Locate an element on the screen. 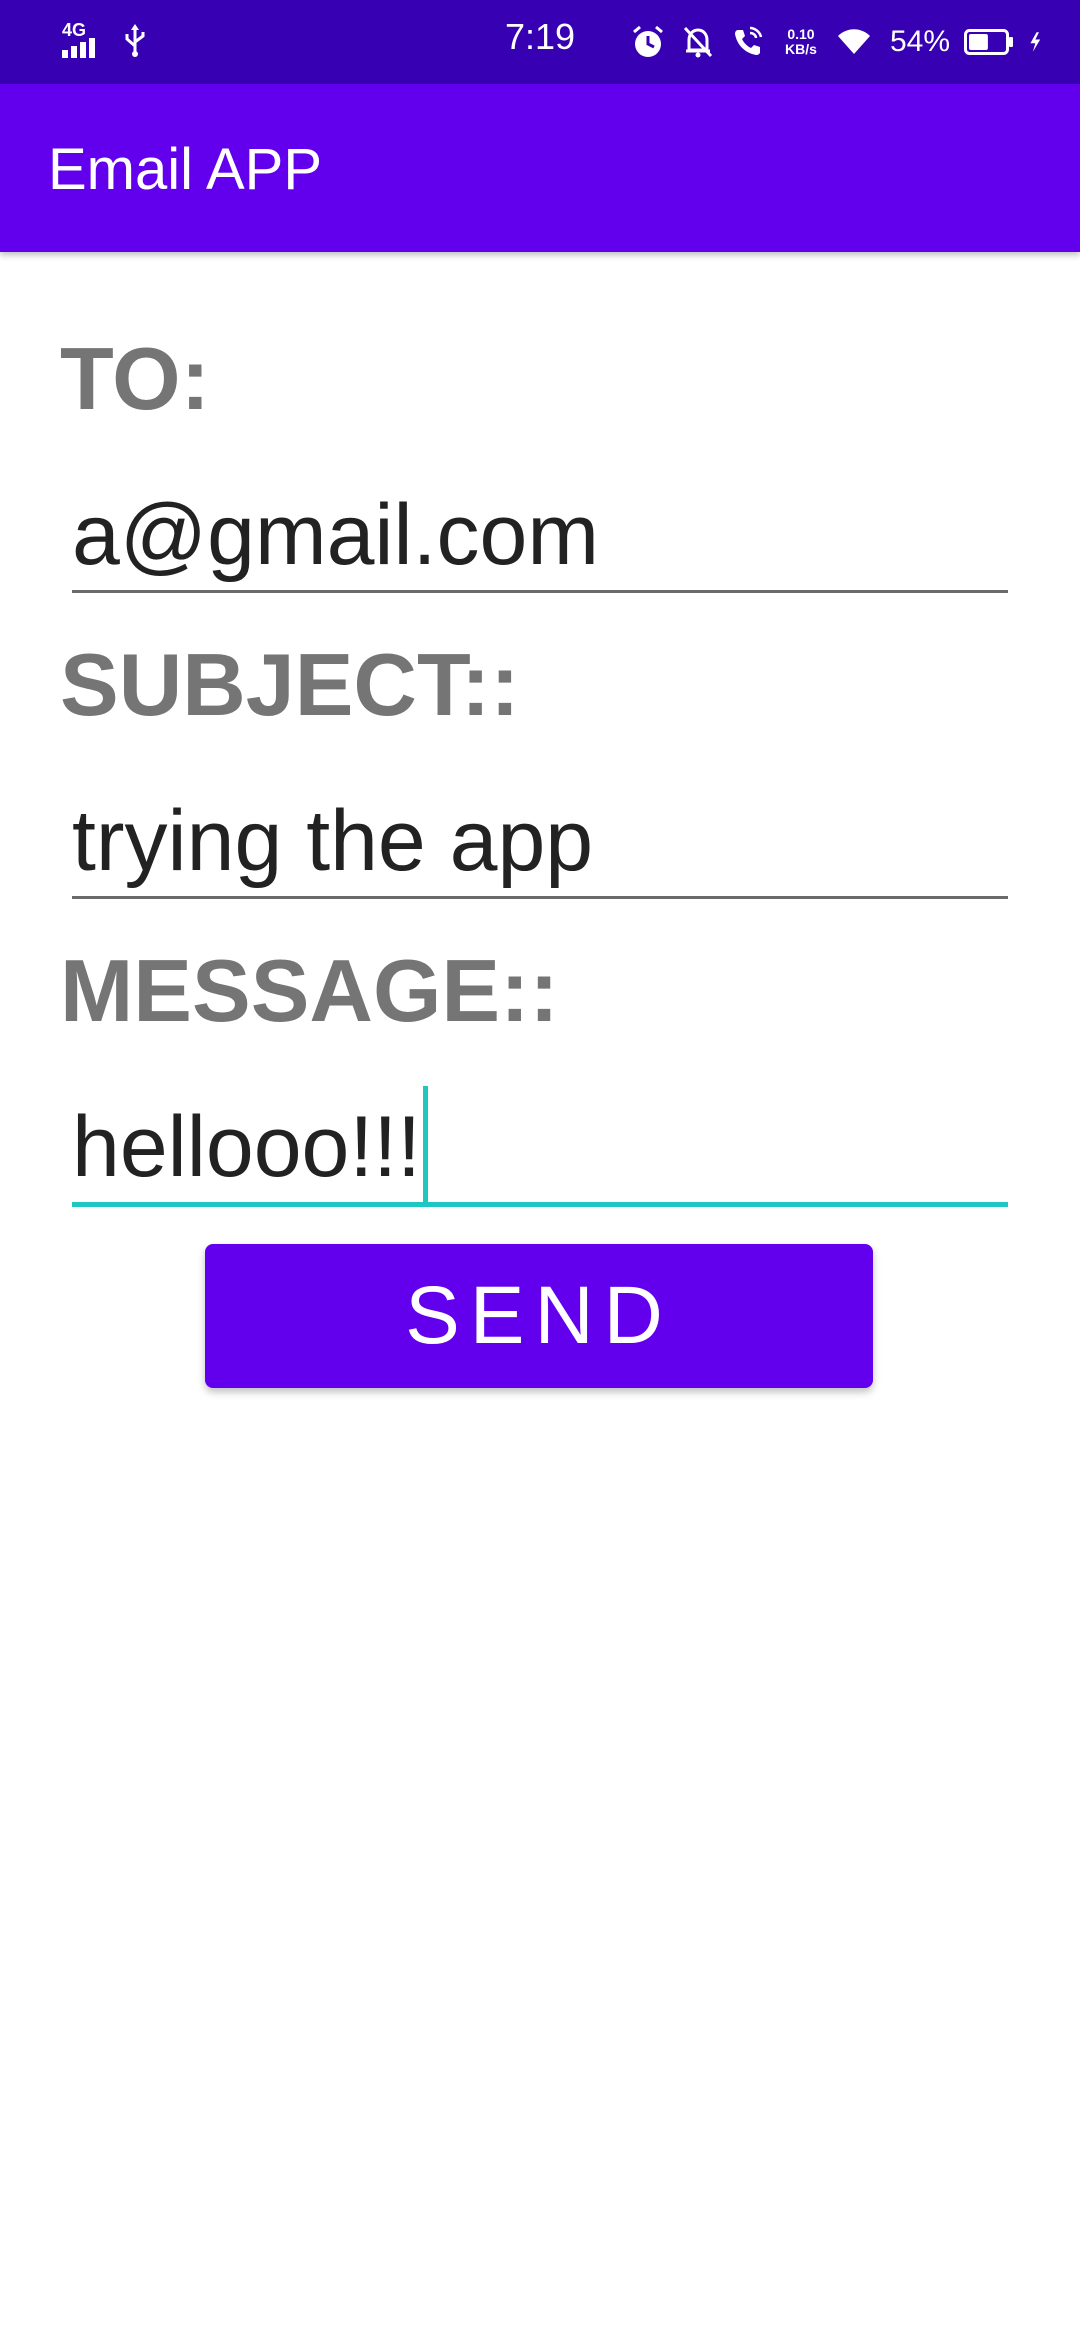 This screenshot has width=1080, height=2340. status-bar: 4G 7:19 0.10 KB/s 54% is located at coordinates (540, 42).